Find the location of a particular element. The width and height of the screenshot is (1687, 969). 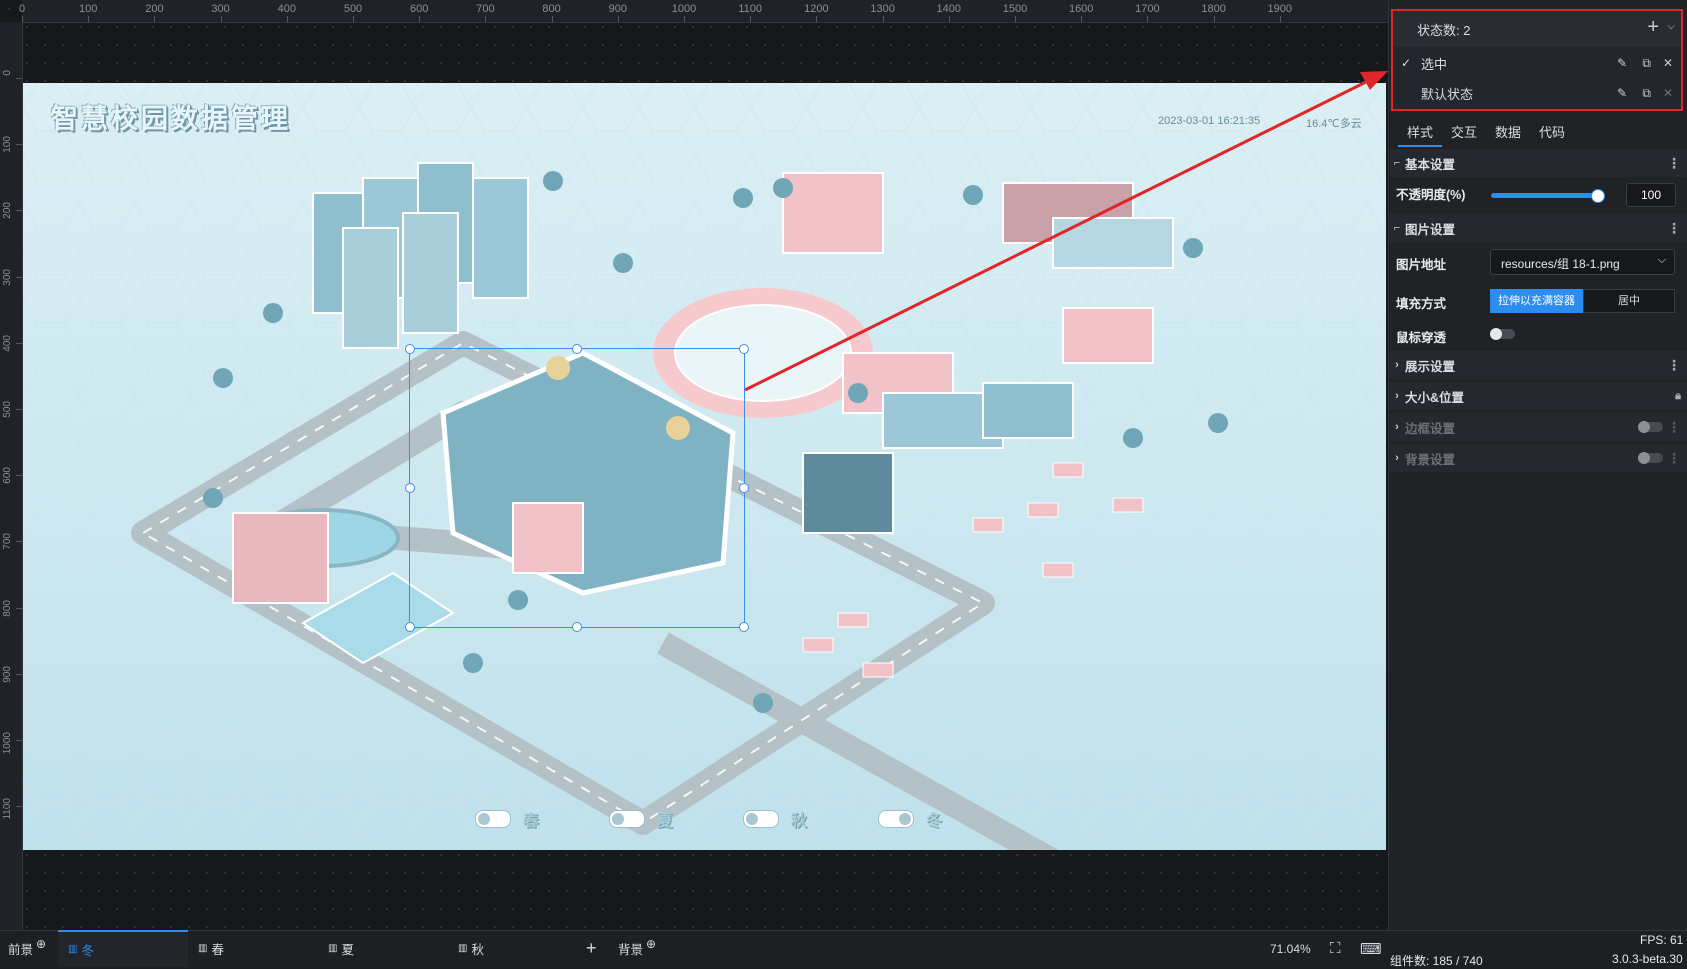

opacity-slider-handle is located at coordinates (1598, 196).